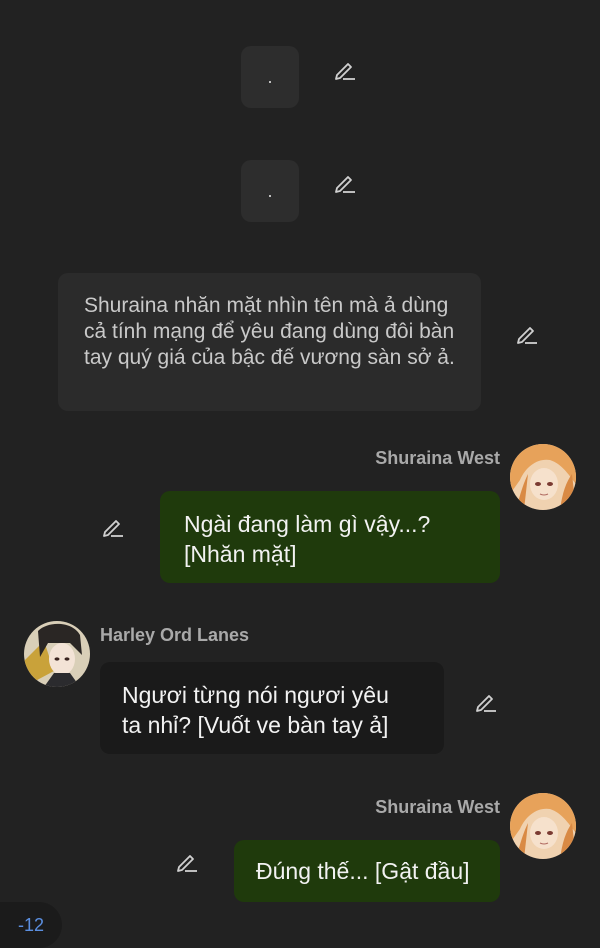 This screenshot has width=600, height=948. What do you see at coordinates (255, 695) in the screenshot?
I see `message-text-line: Ngươi từng nói ngươi yêu` at bounding box center [255, 695].